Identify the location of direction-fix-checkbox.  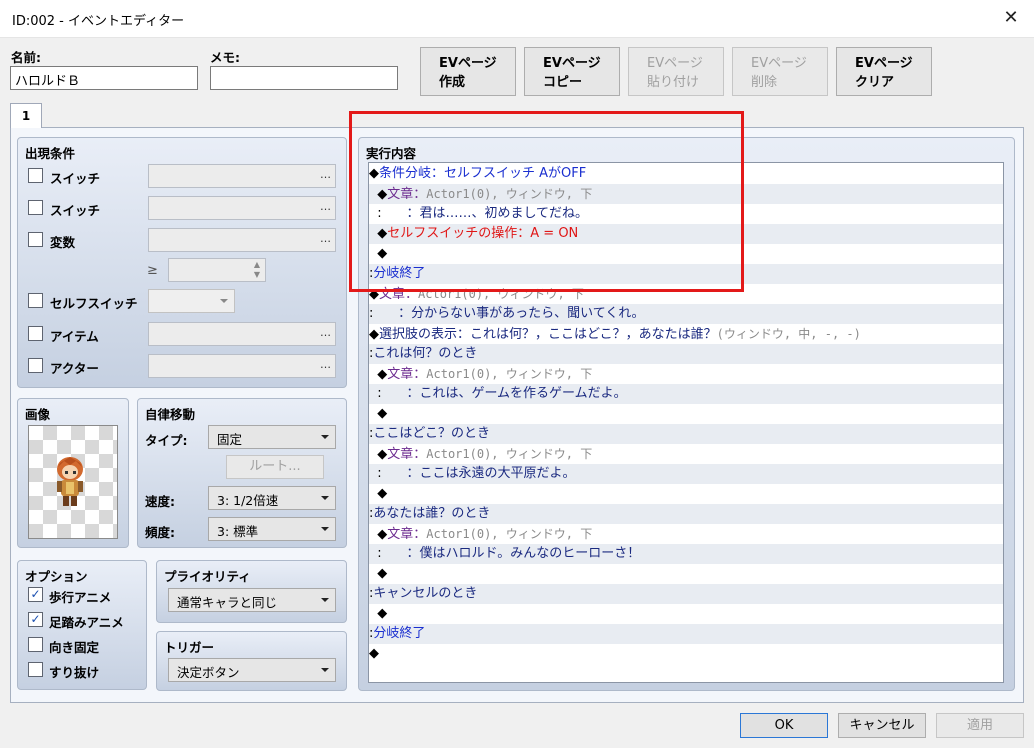
(35, 644).